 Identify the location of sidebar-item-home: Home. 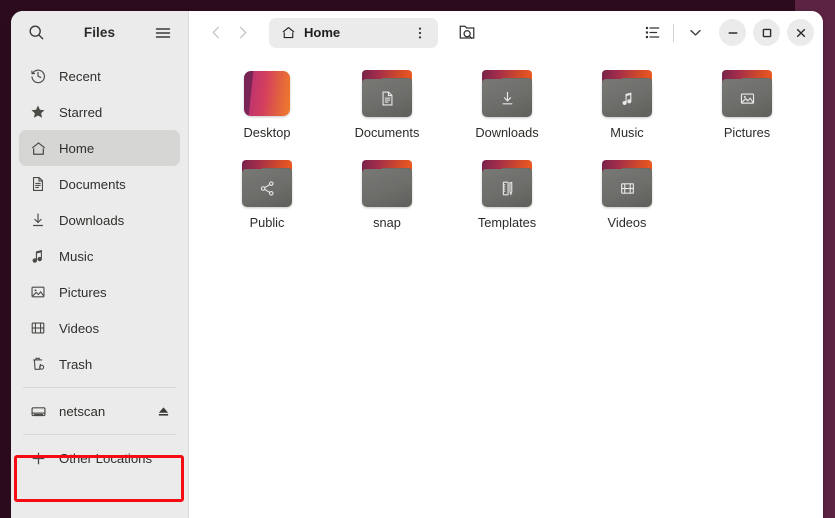
(99, 148).